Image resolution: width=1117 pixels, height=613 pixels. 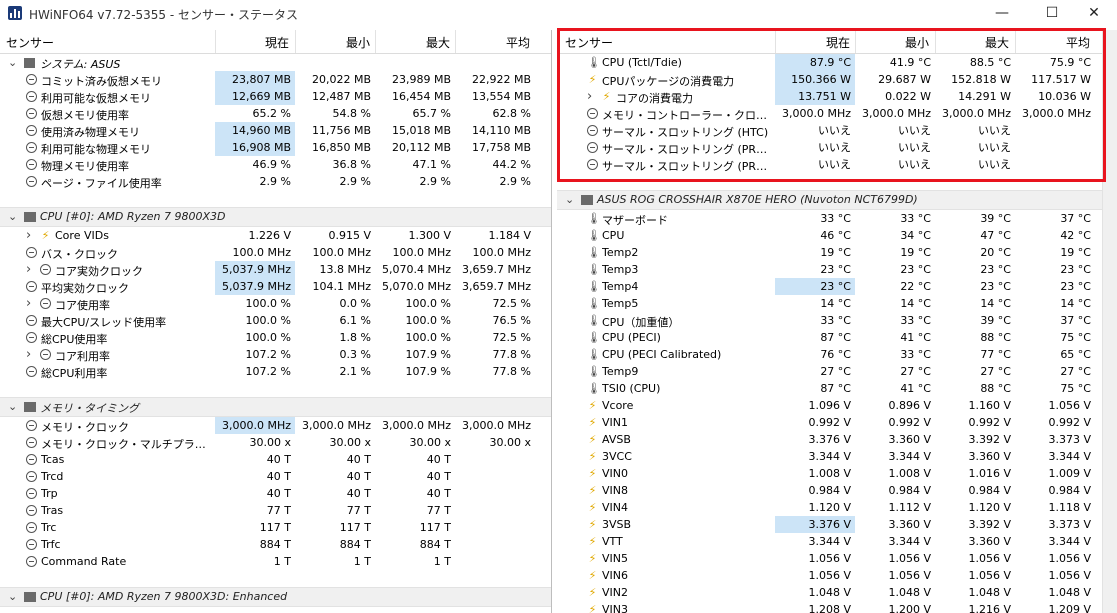 What do you see at coordinates (837, 422) in the screenshot?
I see `sensor-row: ⚡ VIN1 0.992 V 0.992 V 0.992 V 0.992 V` at bounding box center [837, 422].